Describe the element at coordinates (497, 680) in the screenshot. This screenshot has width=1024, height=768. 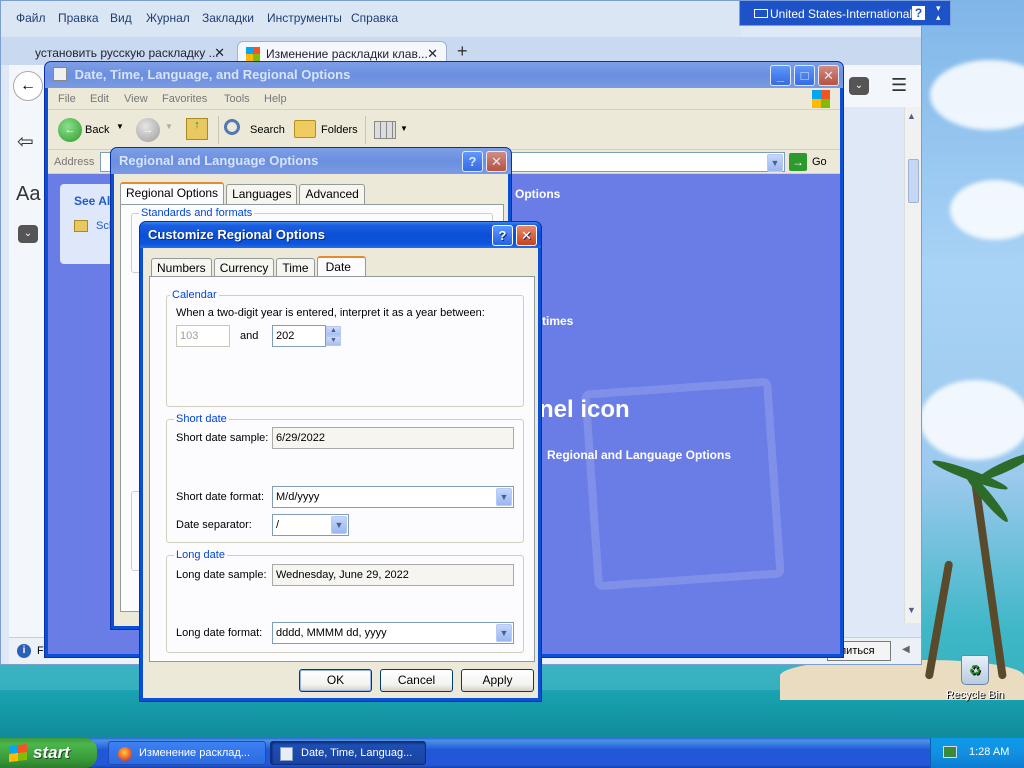
I see `apply-button: Apply` at that location.